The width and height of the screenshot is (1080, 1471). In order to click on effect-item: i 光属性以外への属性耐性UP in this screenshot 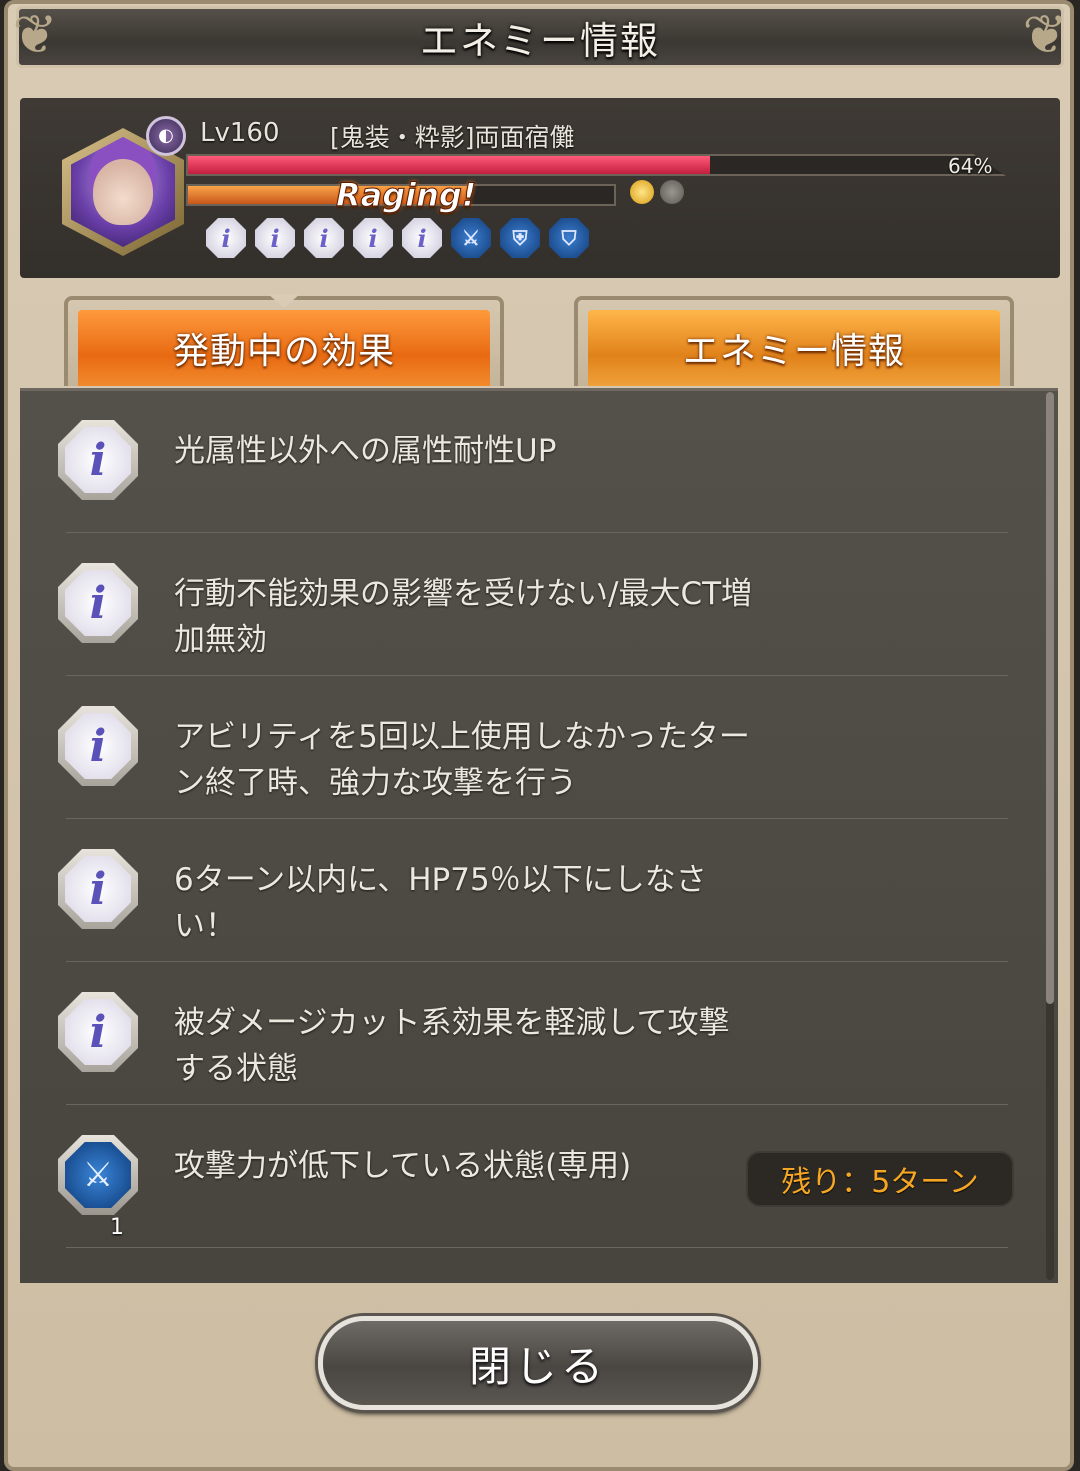, I will do `click(520, 461)`.